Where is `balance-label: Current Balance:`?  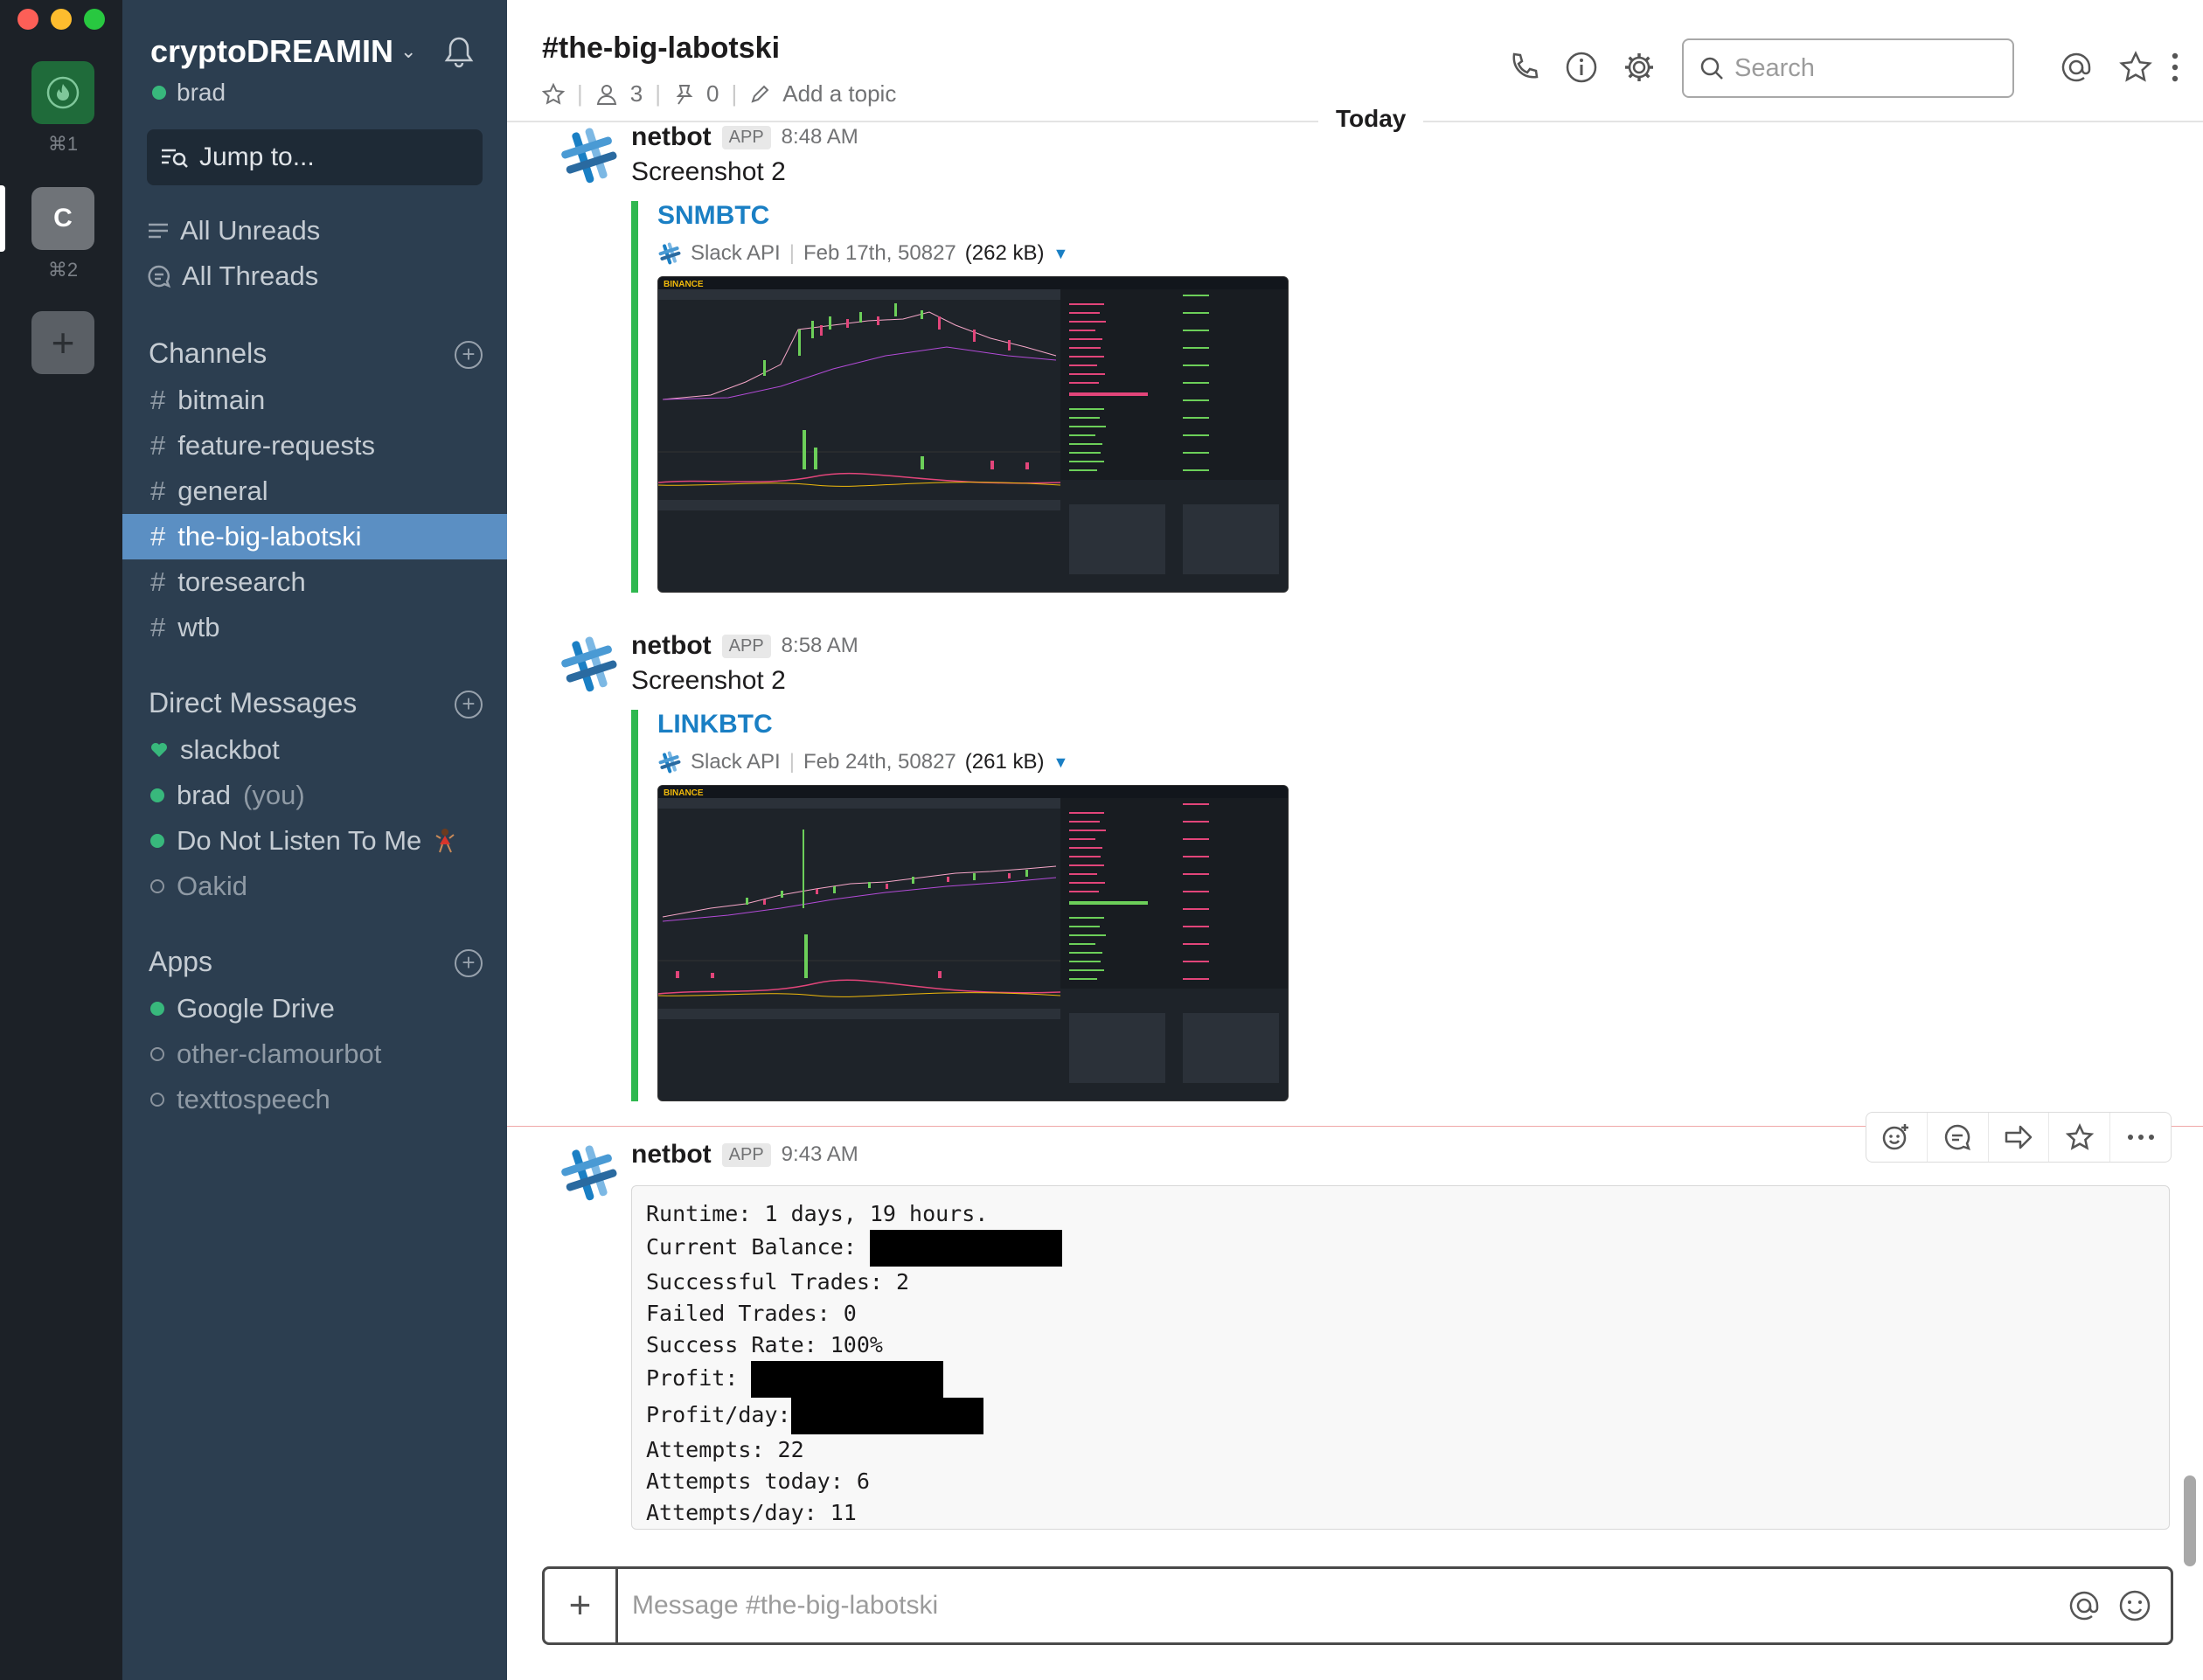 balance-label: Current Balance: is located at coordinates (751, 1247).